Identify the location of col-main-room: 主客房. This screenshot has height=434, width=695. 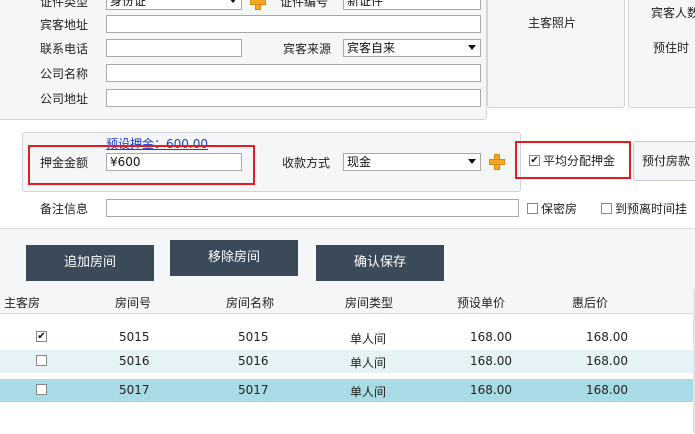
(22, 302).